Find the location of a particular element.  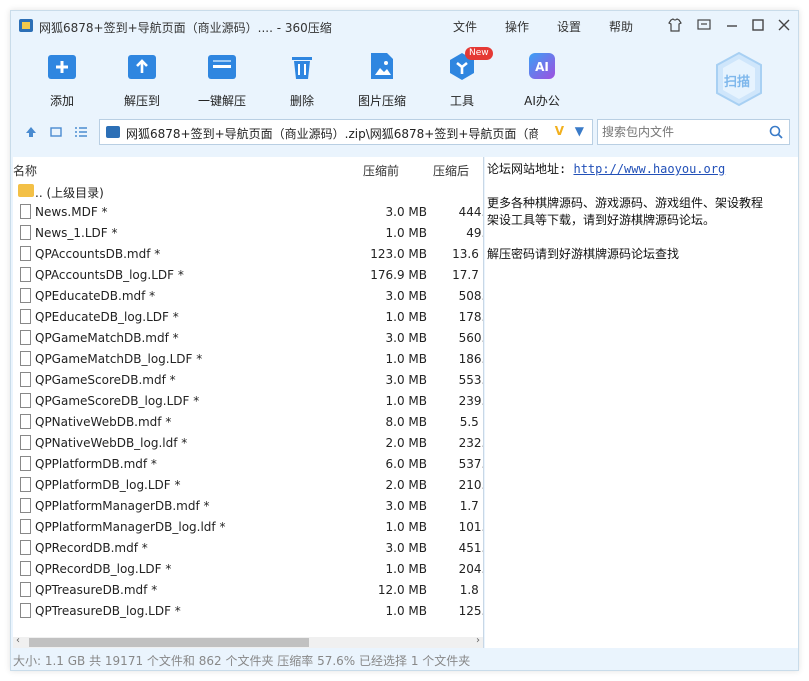

search-input is located at coordinates (682, 132).